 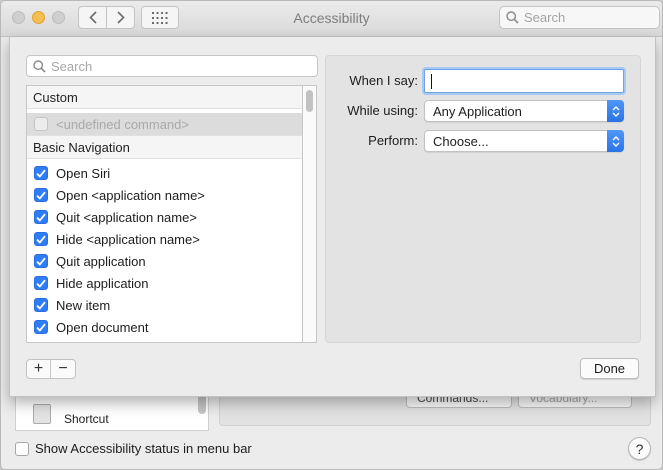 What do you see at coordinates (545, 17) in the screenshot?
I see `window-search-placeholder: Search` at bounding box center [545, 17].